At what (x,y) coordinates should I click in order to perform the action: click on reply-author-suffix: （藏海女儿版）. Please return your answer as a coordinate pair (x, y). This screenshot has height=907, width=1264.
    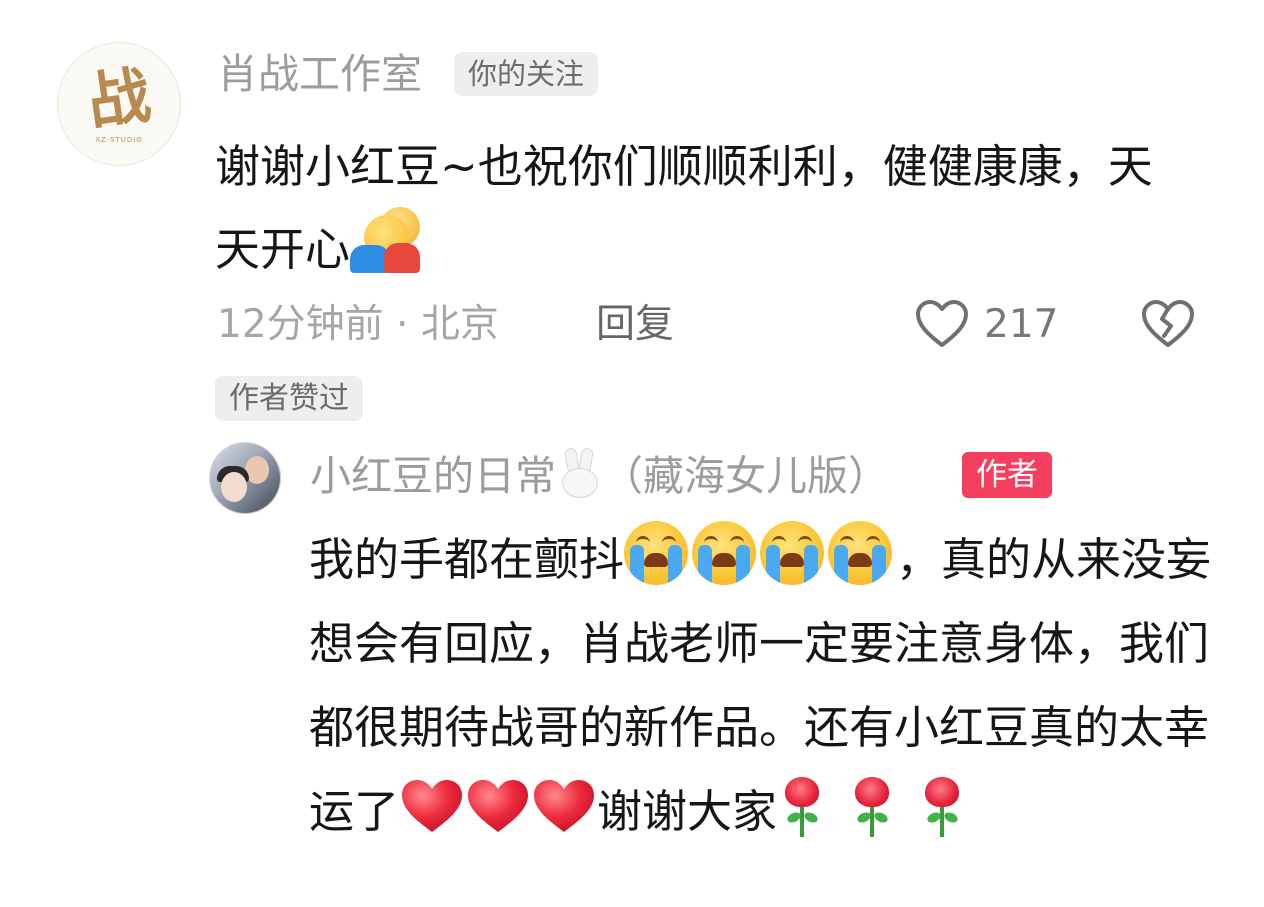
    Looking at the image, I should click on (745, 476).